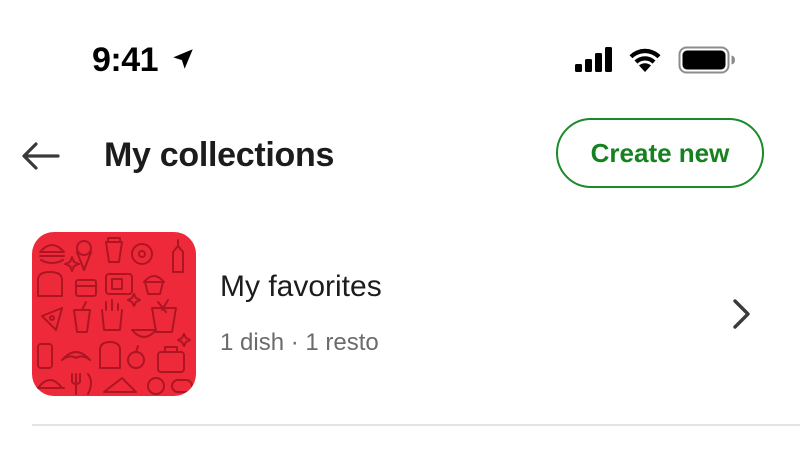  I want to click on page-title: My collections, so click(219, 155).